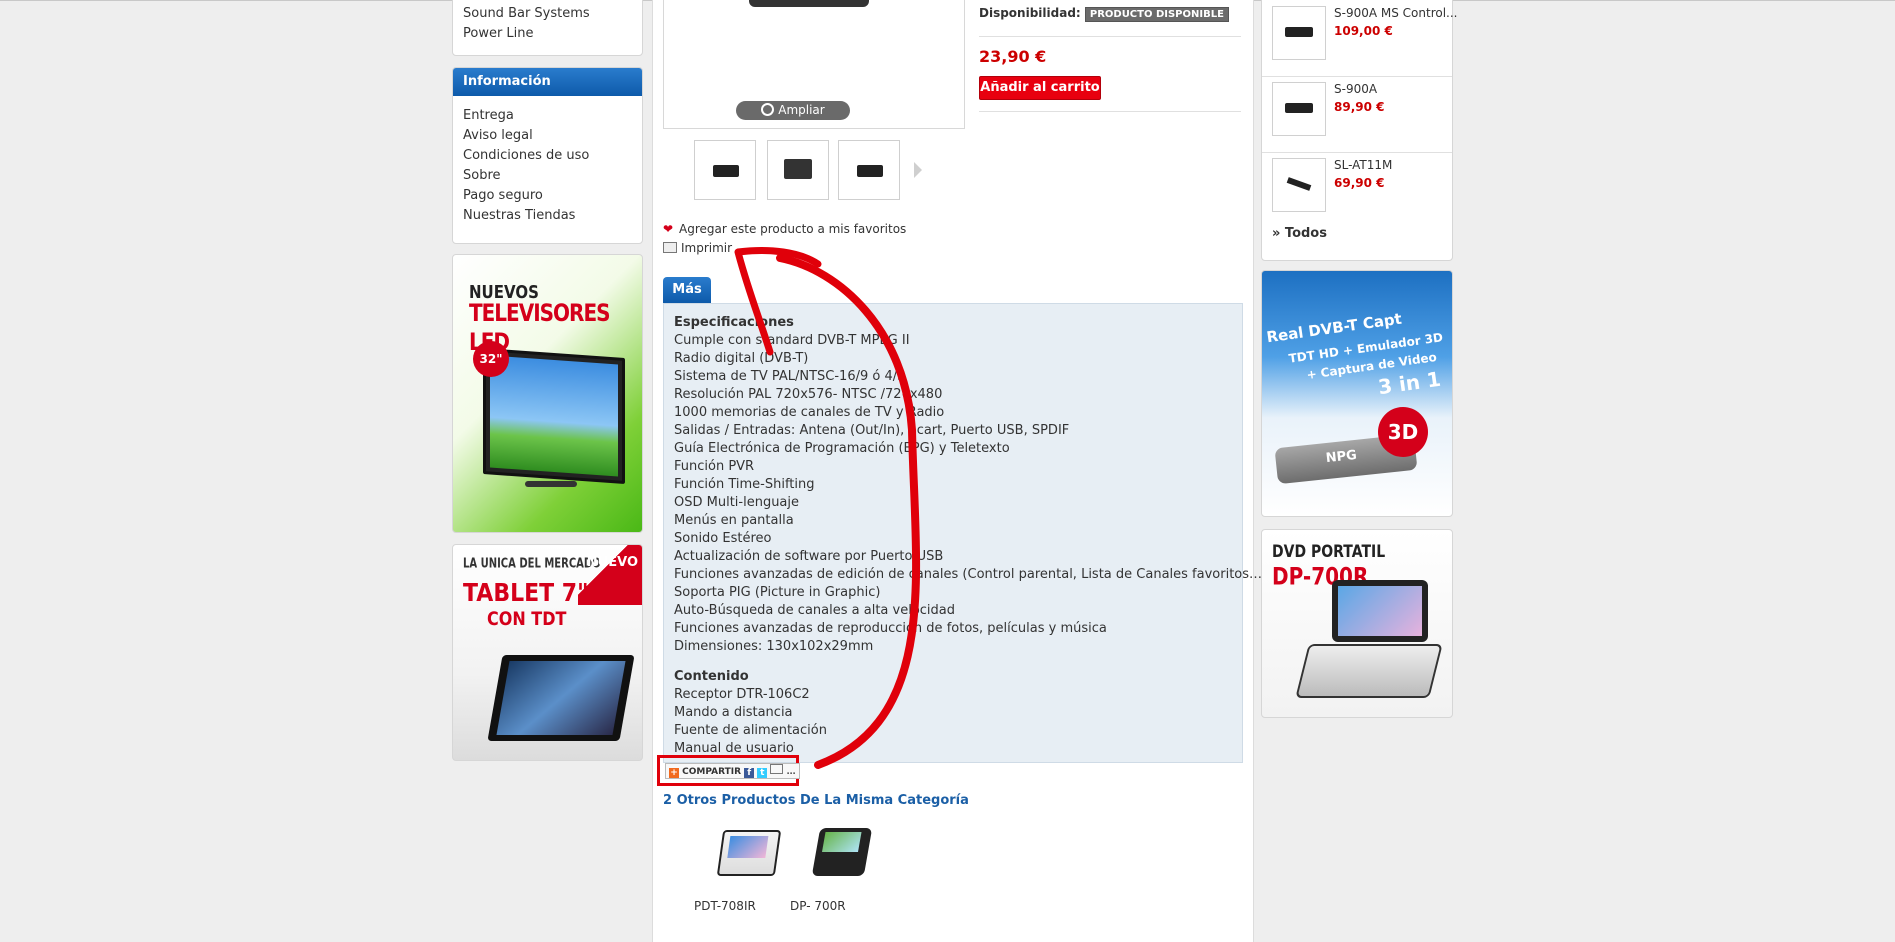 Image resolution: width=1895 pixels, height=942 pixels. I want to click on sidebar-product-1: S-900A MS Control... 109,00 €, so click(1359, 38).